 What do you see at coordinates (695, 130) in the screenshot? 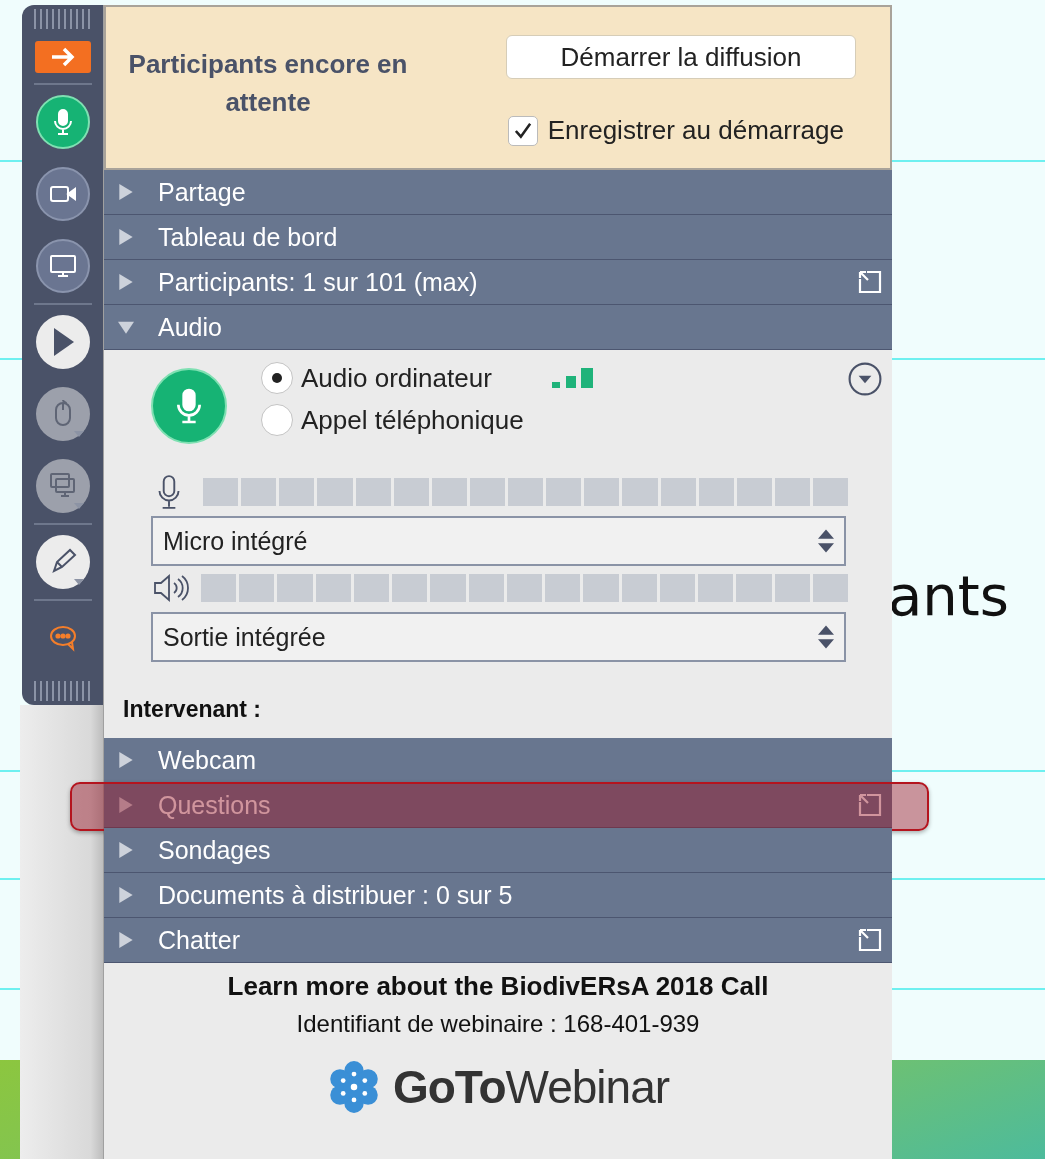
I see `record-label: Enregistrer au démarrage` at bounding box center [695, 130].